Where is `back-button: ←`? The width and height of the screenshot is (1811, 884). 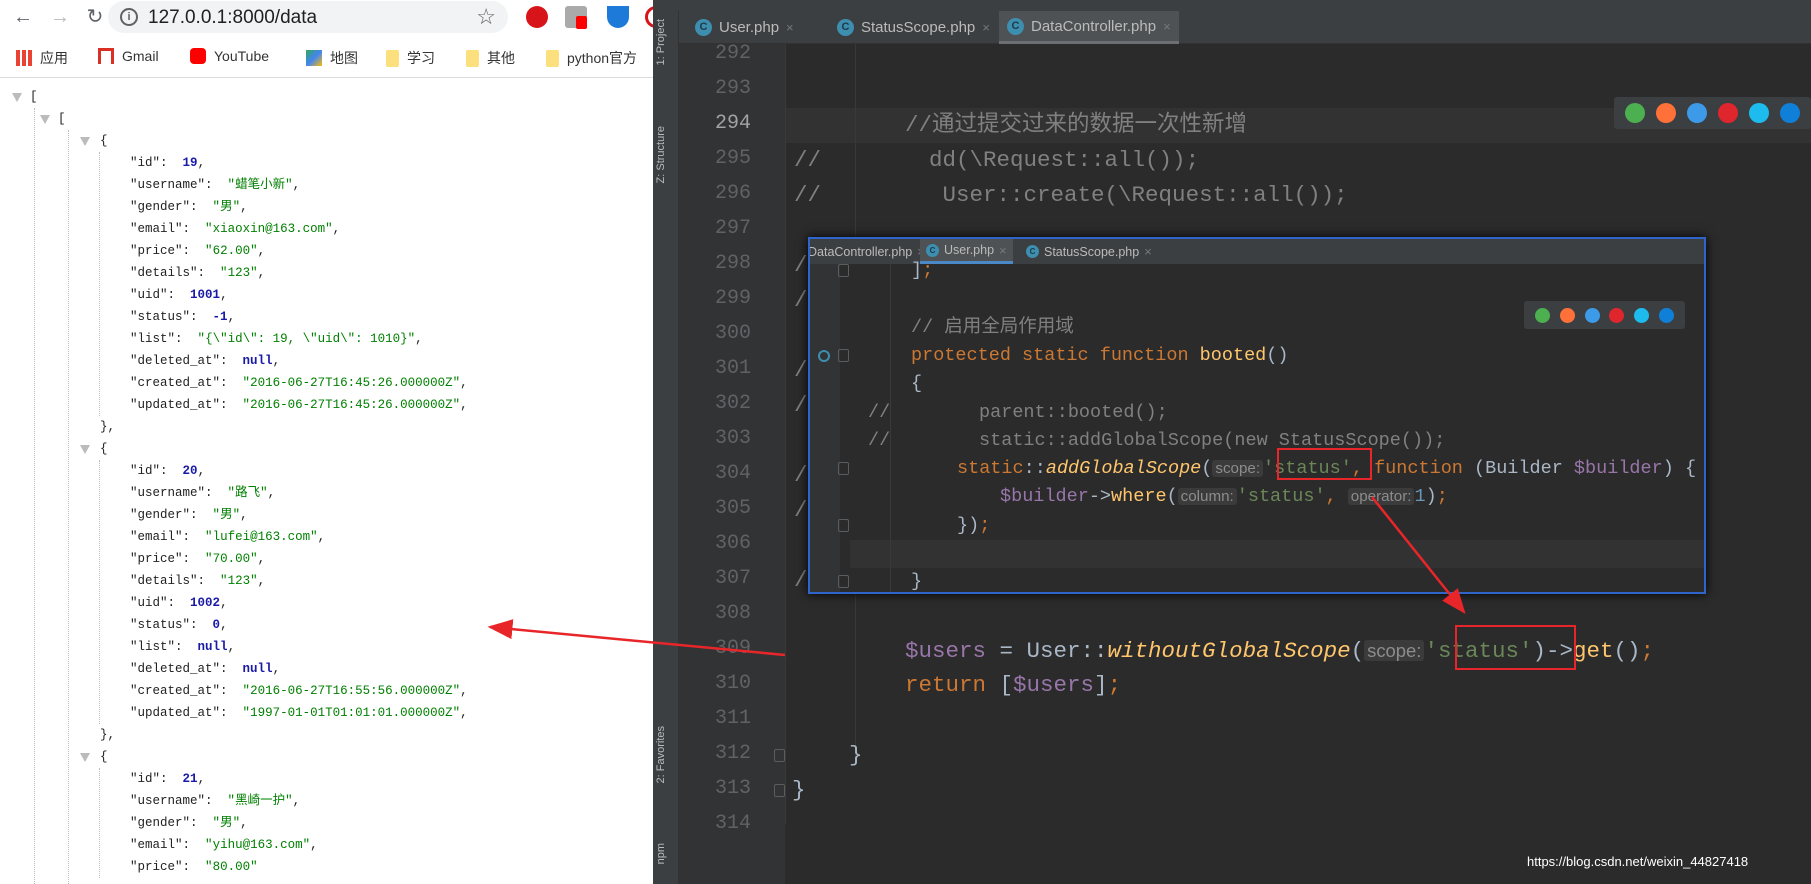
back-button: ← is located at coordinates (23, 17).